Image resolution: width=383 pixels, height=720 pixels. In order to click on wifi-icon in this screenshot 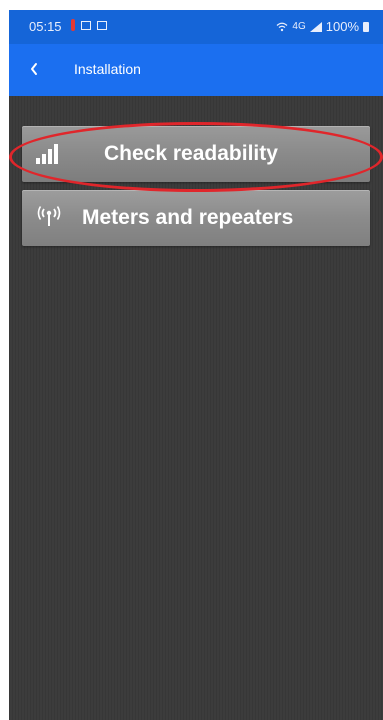, I will do `click(282, 26)`.